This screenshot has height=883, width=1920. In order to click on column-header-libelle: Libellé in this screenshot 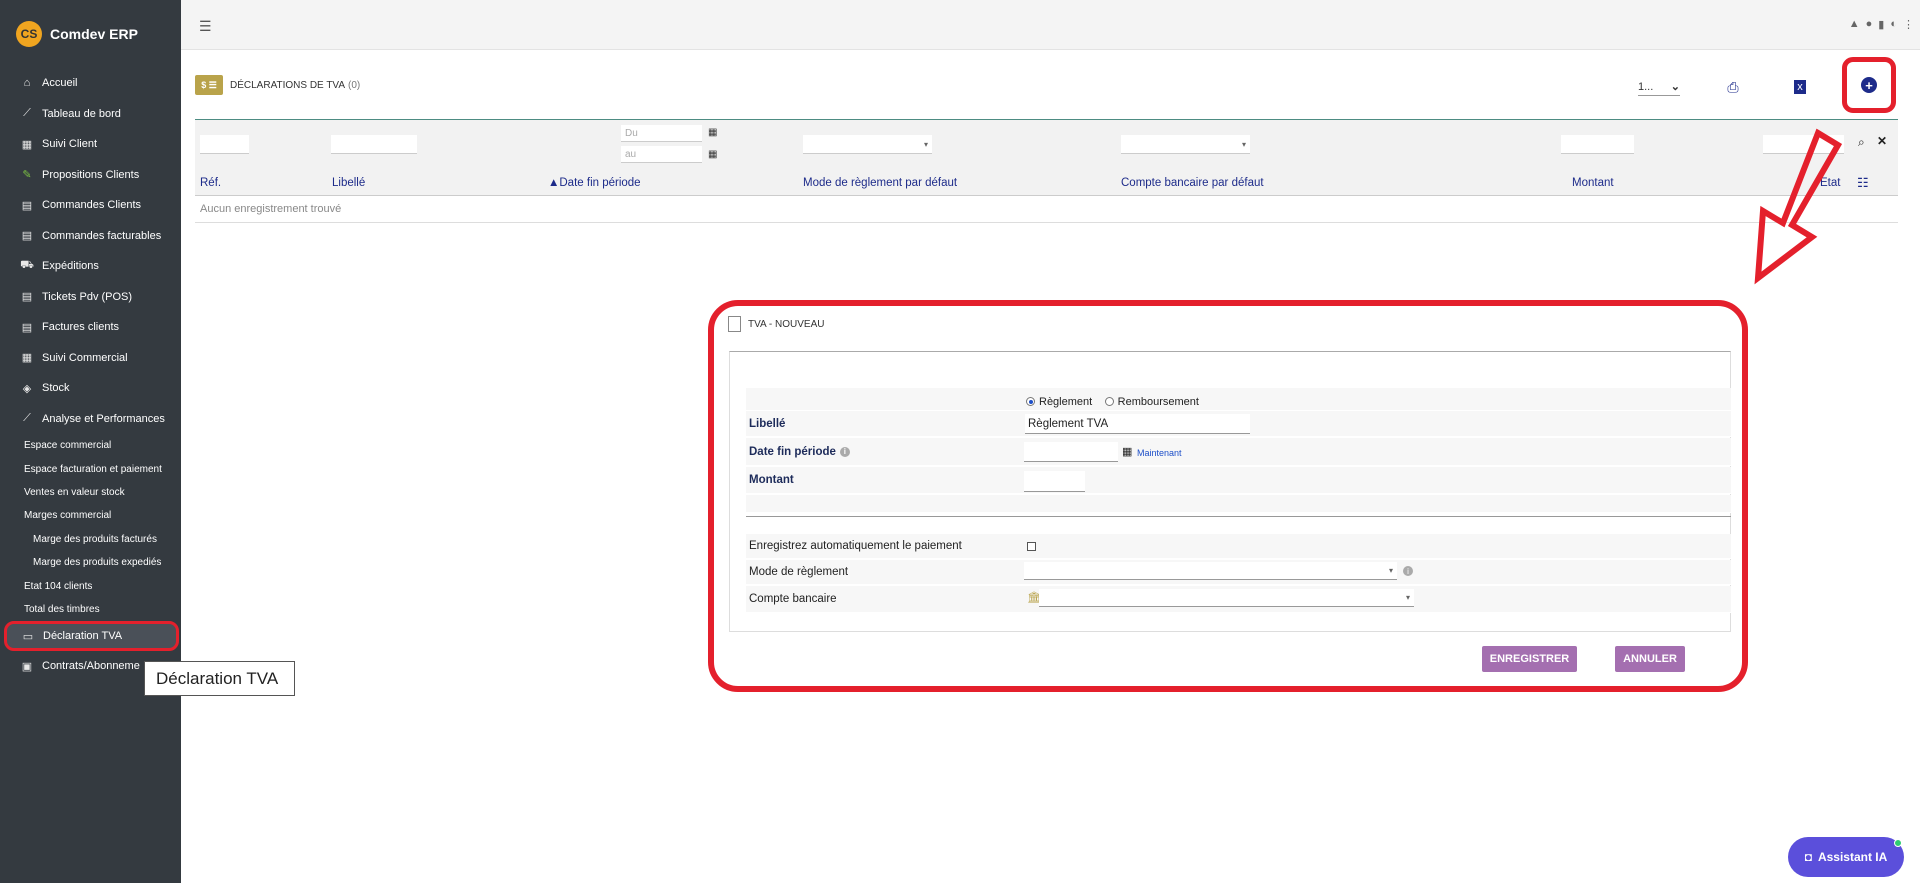, I will do `click(348, 183)`.